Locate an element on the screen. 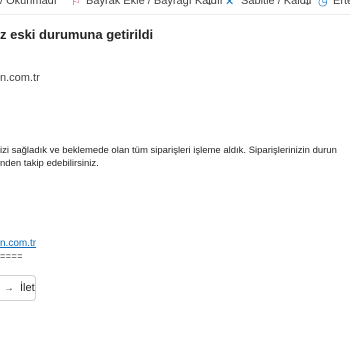 The width and height of the screenshot is (350, 350). message-subject: z eski durumuna getirildi is located at coordinates (77, 34).